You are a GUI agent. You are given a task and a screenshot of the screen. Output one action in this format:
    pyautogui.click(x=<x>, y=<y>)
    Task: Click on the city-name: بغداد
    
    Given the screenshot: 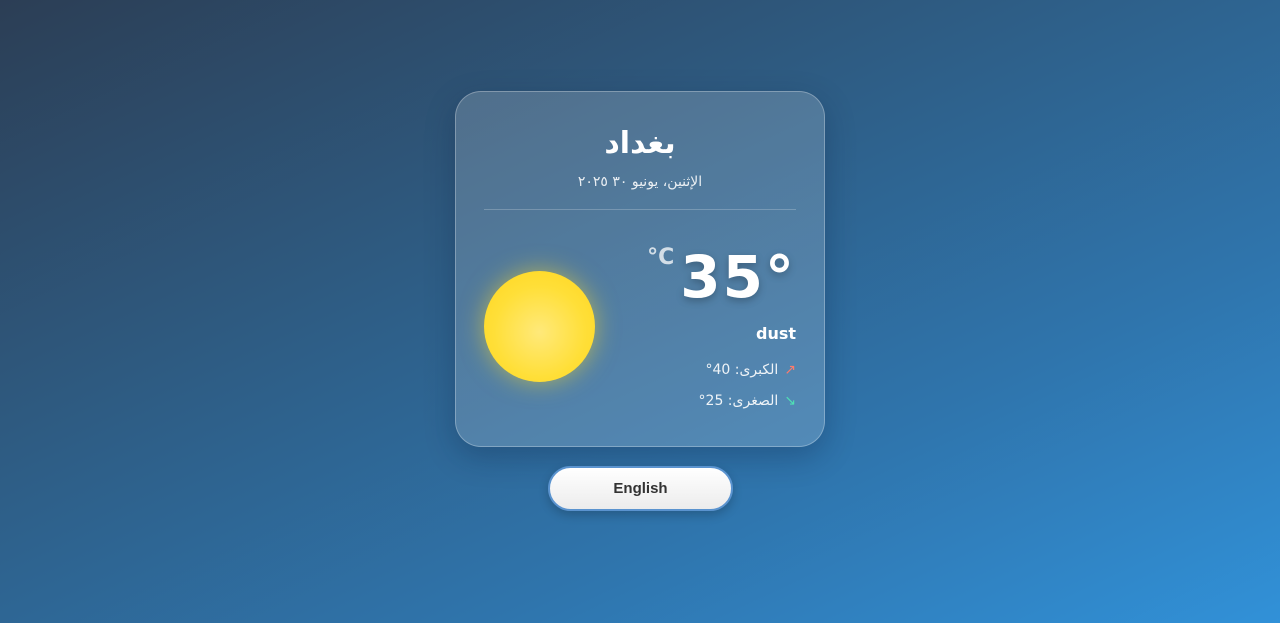 What is the action you would take?
    pyautogui.click(x=640, y=143)
    